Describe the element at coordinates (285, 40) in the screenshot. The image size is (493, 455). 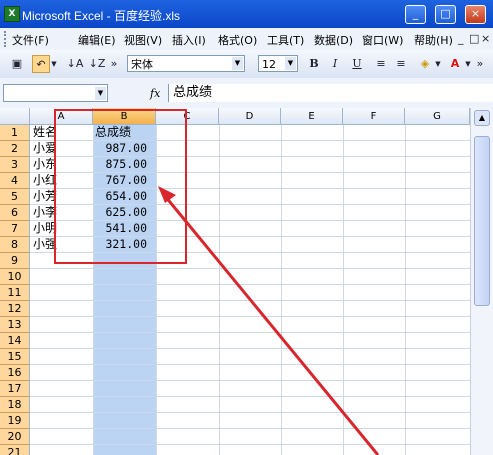
I see `menu-tools: 工具(T)` at that location.